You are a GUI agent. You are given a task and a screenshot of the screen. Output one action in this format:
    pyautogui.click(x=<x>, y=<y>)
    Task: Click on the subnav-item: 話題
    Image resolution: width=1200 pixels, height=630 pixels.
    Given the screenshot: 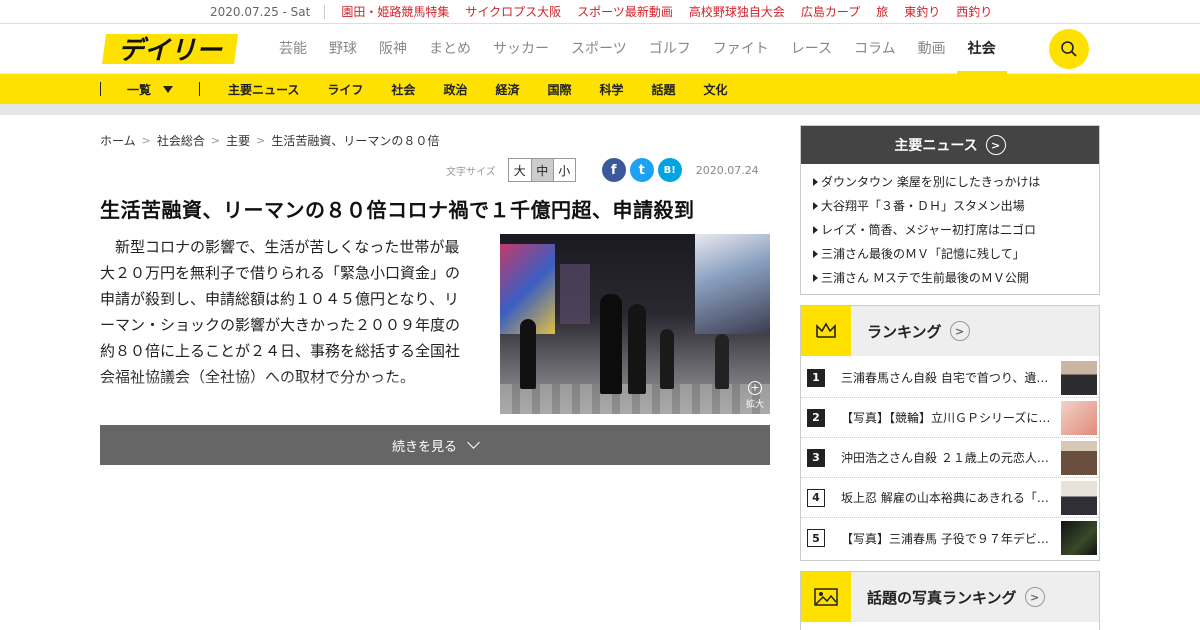 What is the action you would take?
    pyautogui.click(x=664, y=89)
    